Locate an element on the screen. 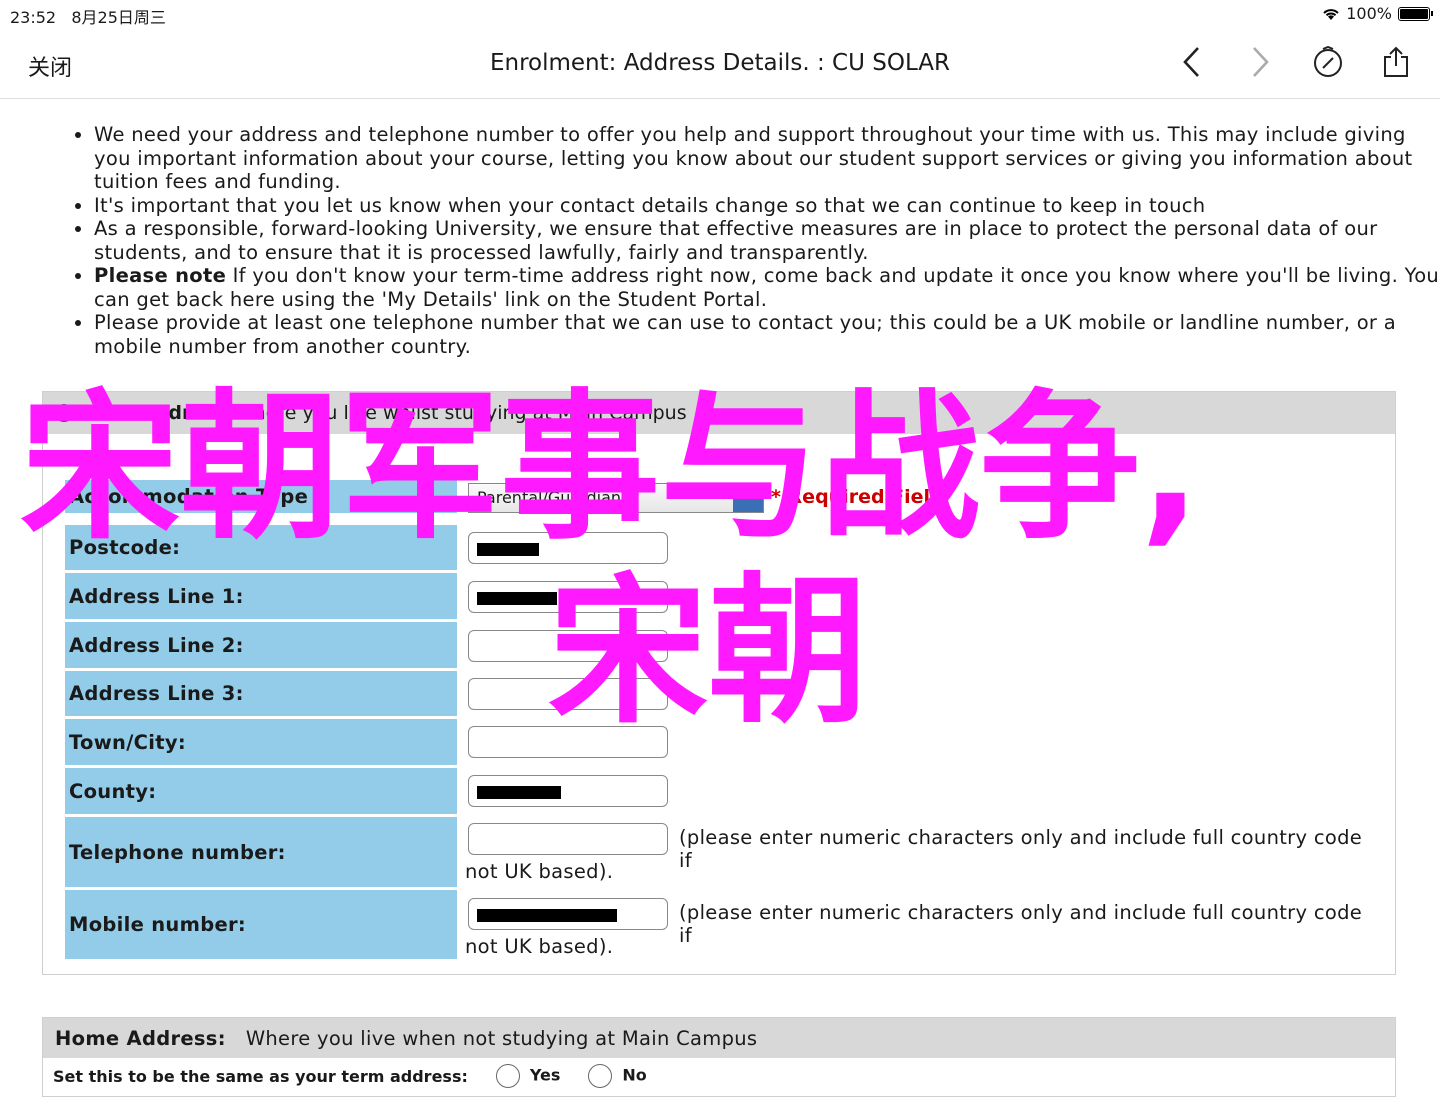  status-time: 23:52 is located at coordinates (33, 17).